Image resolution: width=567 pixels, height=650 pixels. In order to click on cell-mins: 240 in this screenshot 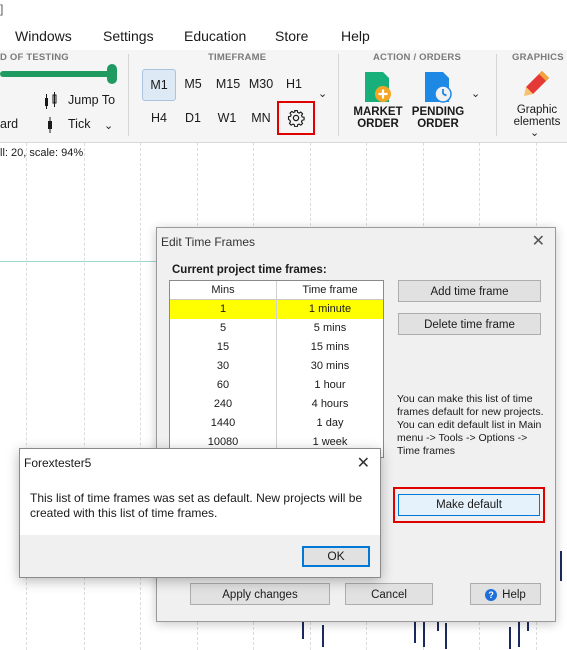, I will do `click(223, 404)`.